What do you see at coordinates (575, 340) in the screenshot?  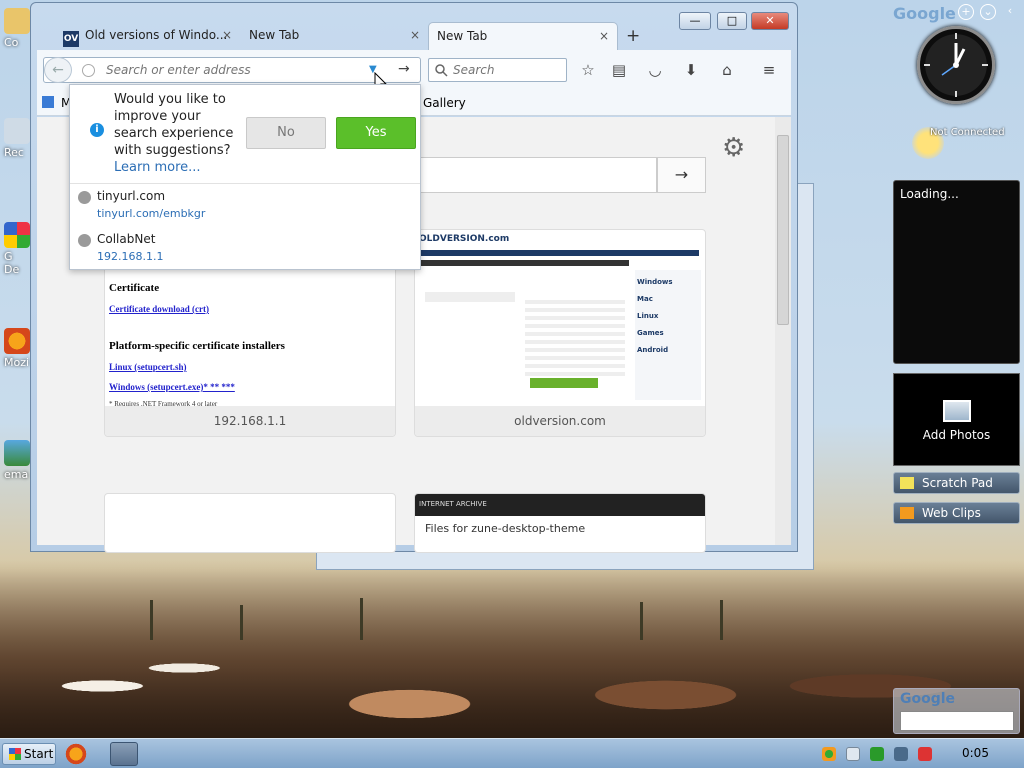 I see `tile-text-lines` at bounding box center [575, 340].